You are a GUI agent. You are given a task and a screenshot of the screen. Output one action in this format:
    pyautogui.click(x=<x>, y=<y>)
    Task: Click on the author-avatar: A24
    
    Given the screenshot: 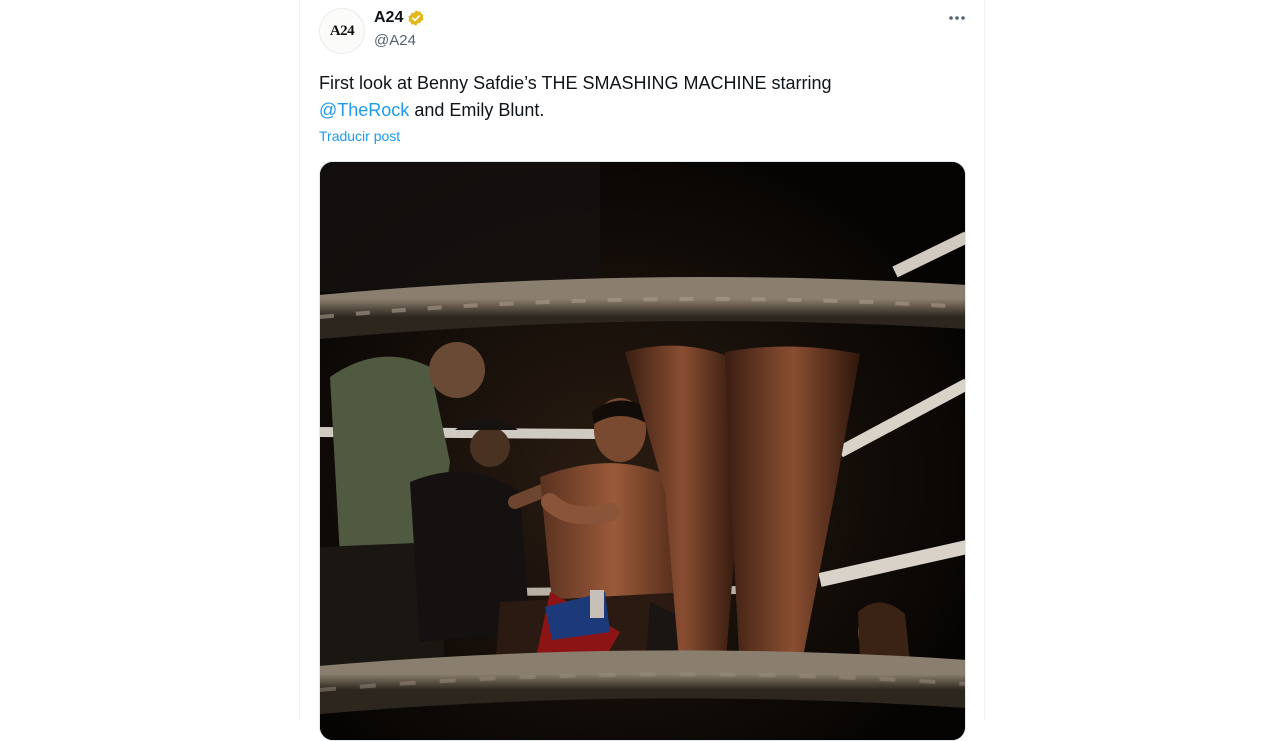 What is the action you would take?
    pyautogui.click(x=342, y=31)
    